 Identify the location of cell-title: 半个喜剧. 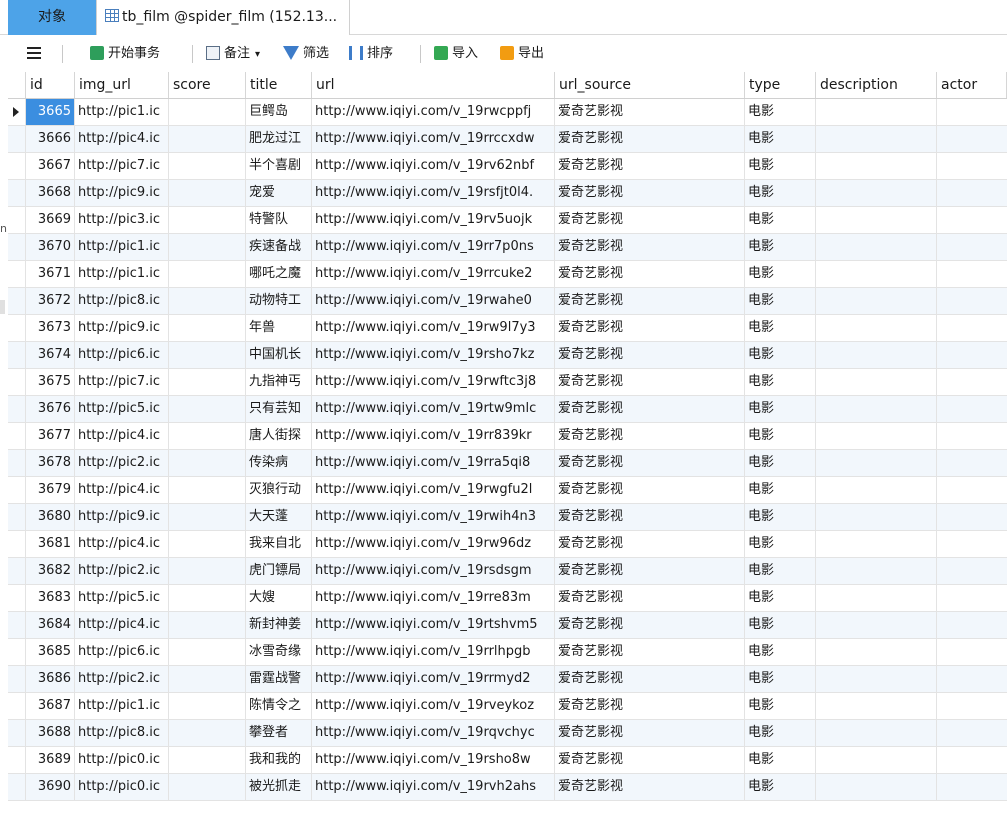
(279, 166).